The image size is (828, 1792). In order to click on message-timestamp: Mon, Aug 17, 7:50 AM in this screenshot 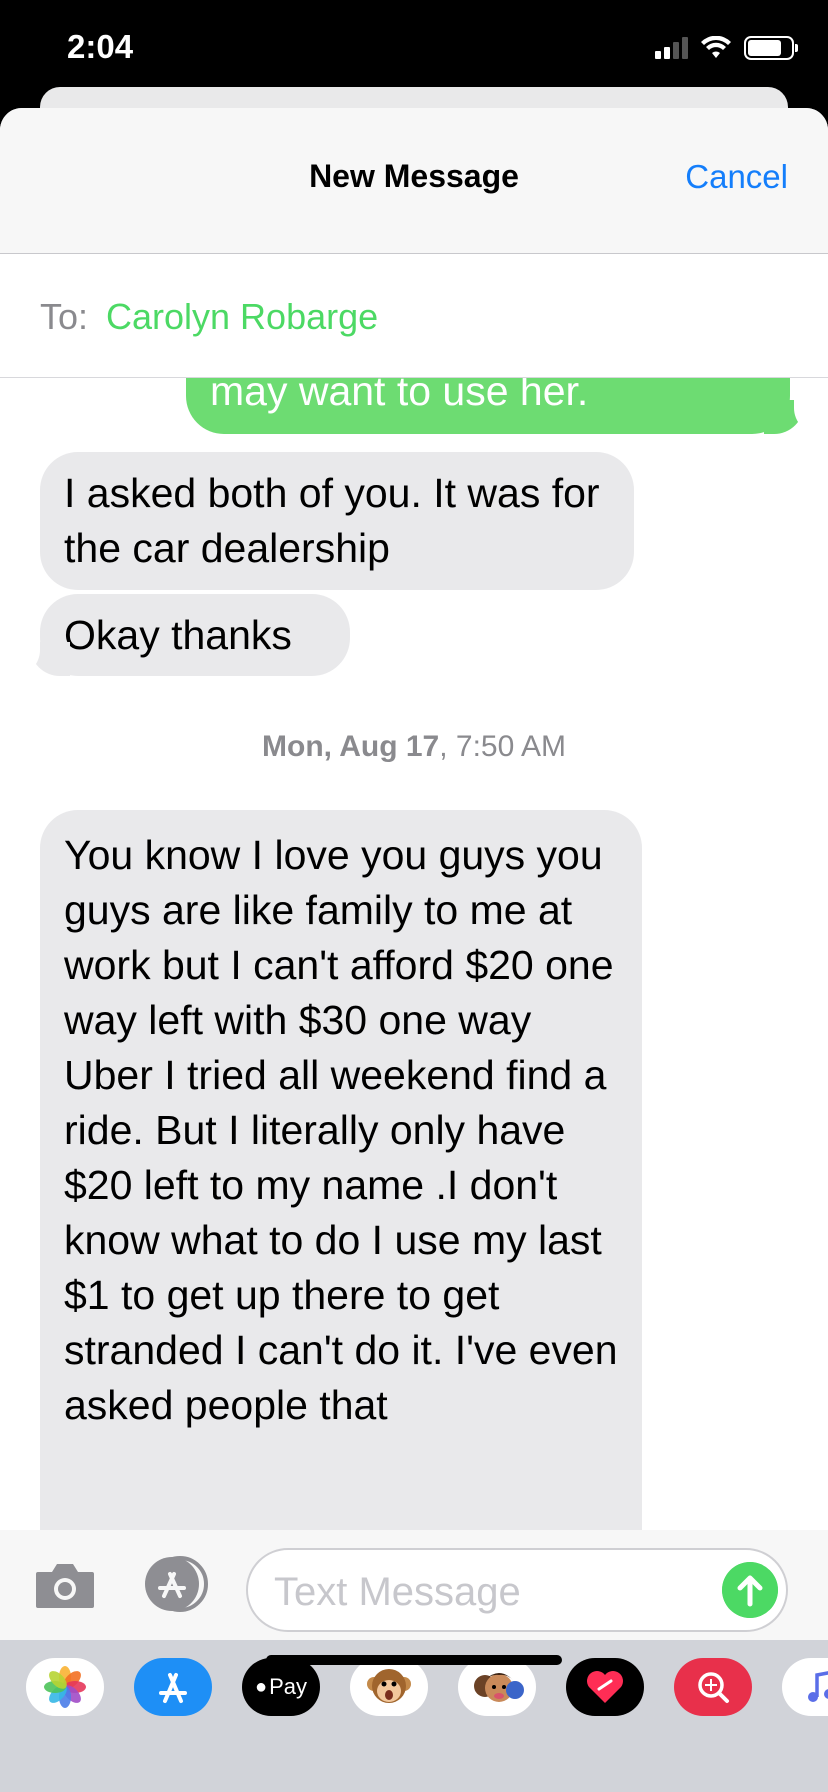, I will do `click(414, 747)`.